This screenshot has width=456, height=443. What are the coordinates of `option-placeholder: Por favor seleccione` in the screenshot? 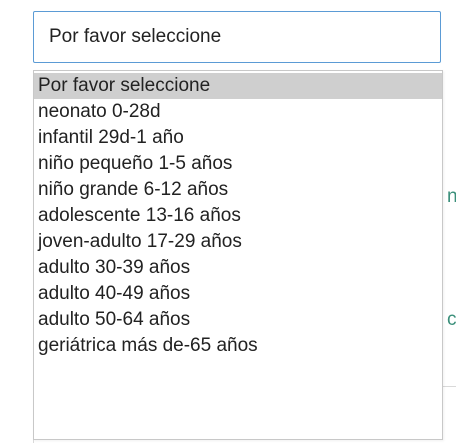 It's located at (238, 86).